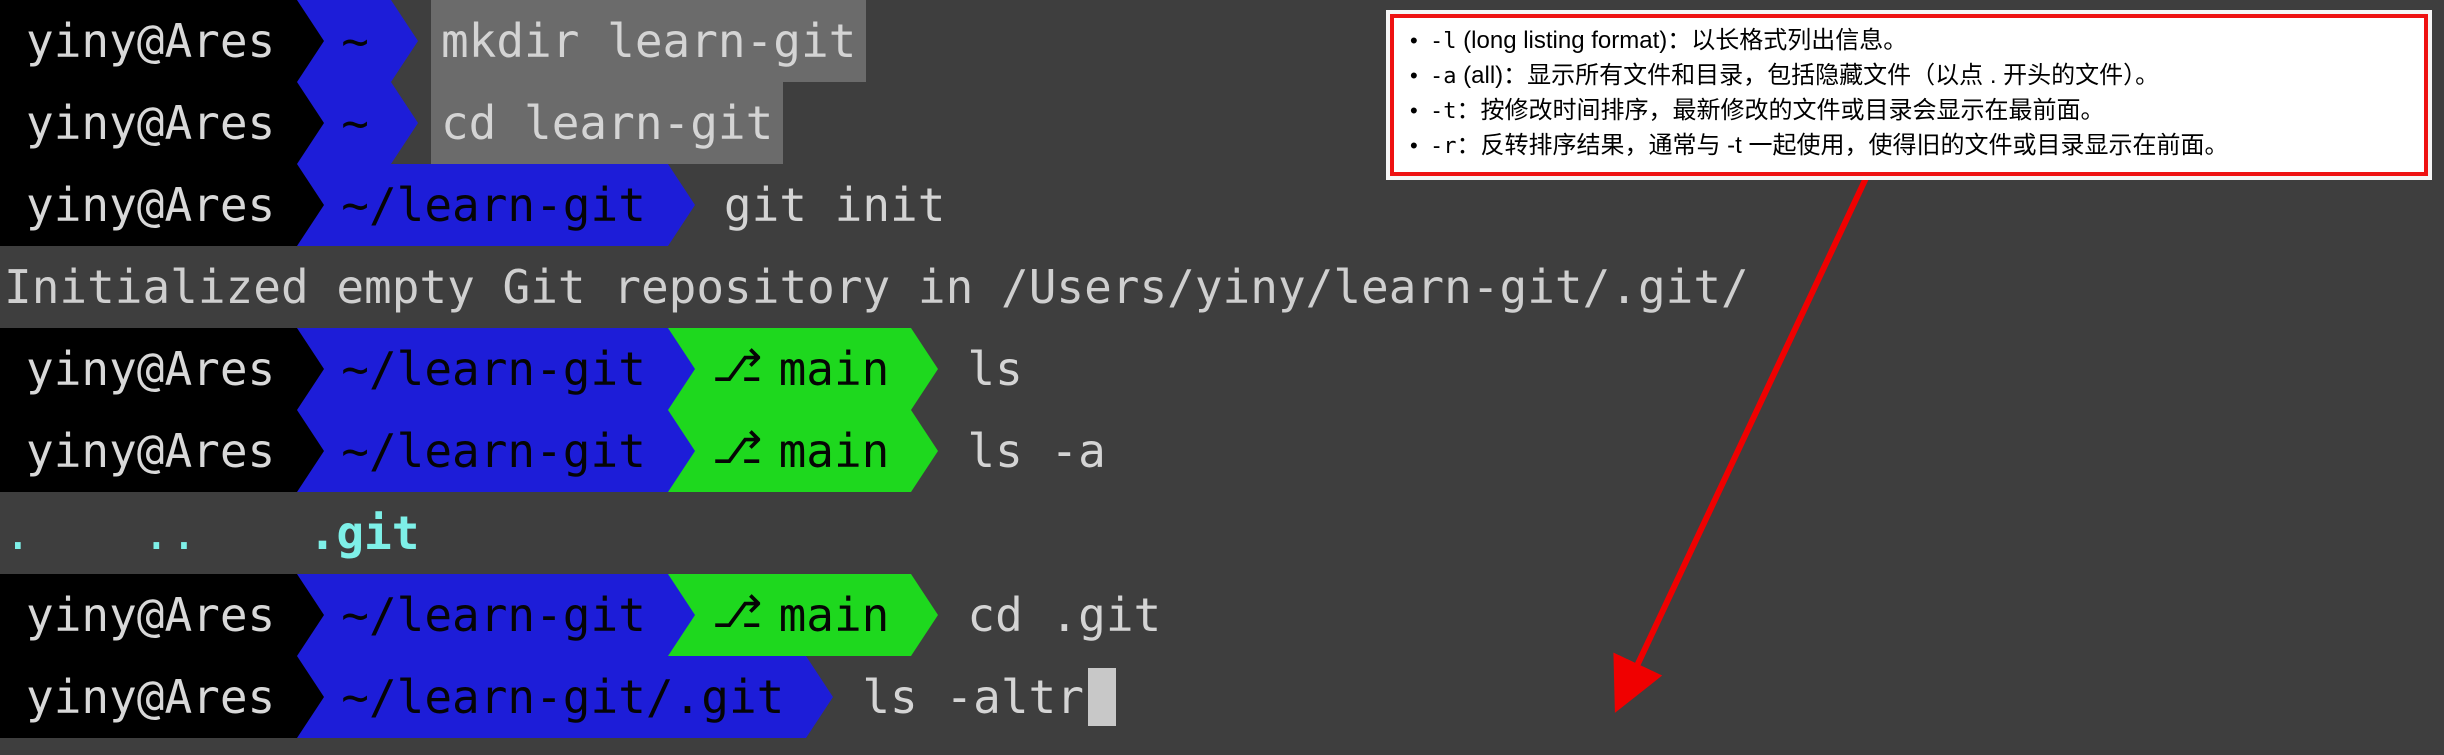 The image size is (2444, 755). I want to click on listing-entry-git: .git, so click(364, 533).